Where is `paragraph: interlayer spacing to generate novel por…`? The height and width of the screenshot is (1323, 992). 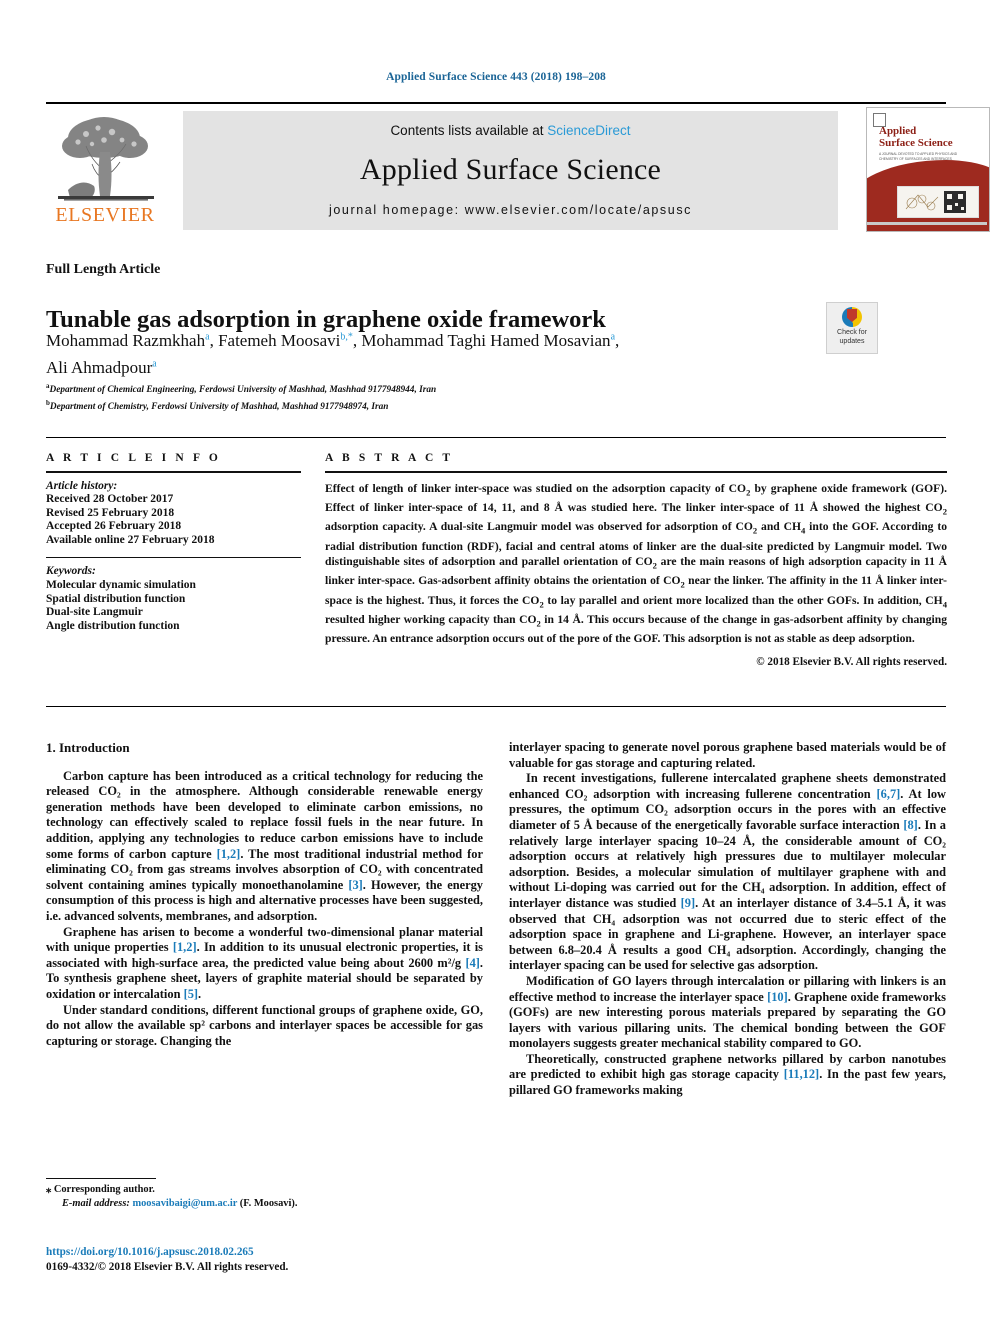 paragraph: interlayer spacing to generate novel por… is located at coordinates (727, 755).